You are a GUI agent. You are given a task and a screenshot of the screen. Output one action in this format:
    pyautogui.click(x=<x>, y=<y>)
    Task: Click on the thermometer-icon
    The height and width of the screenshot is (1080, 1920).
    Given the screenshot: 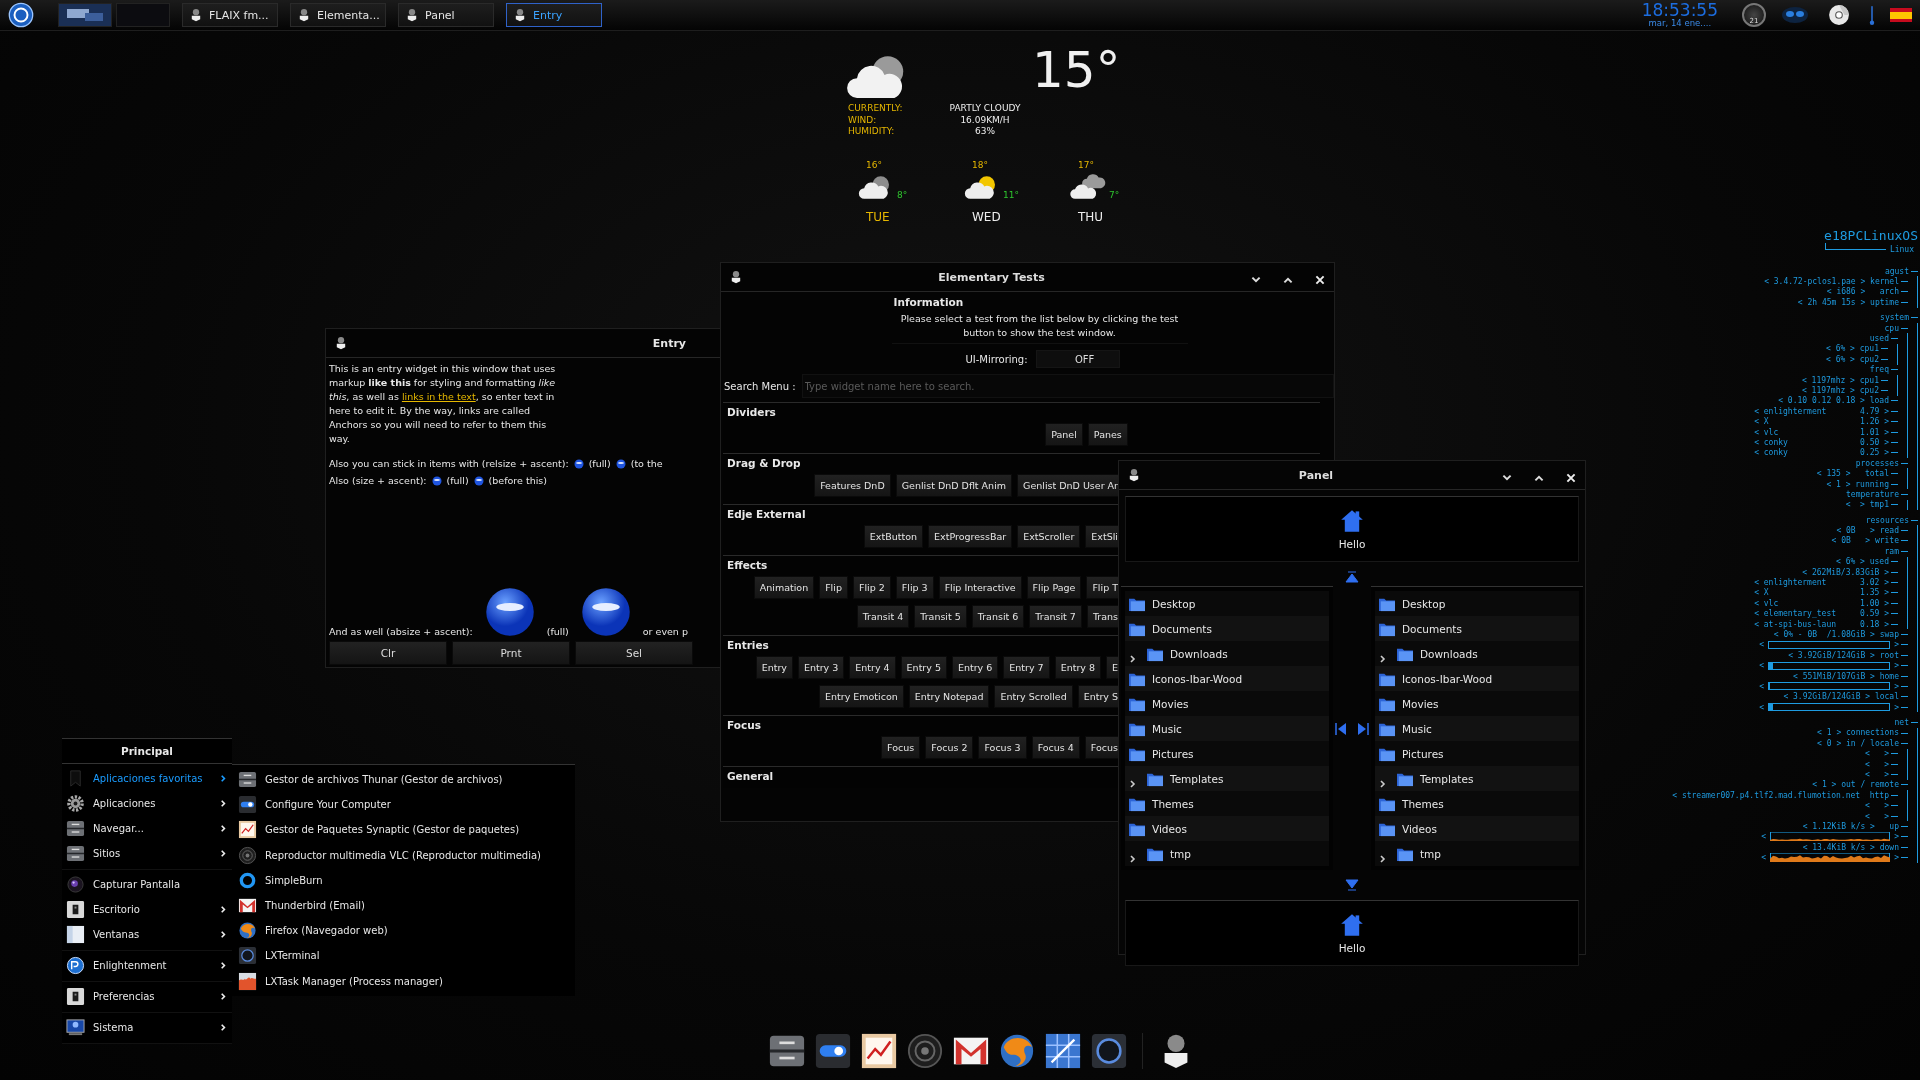 What is the action you would take?
    pyautogui.click(x=1872, y=15)
    